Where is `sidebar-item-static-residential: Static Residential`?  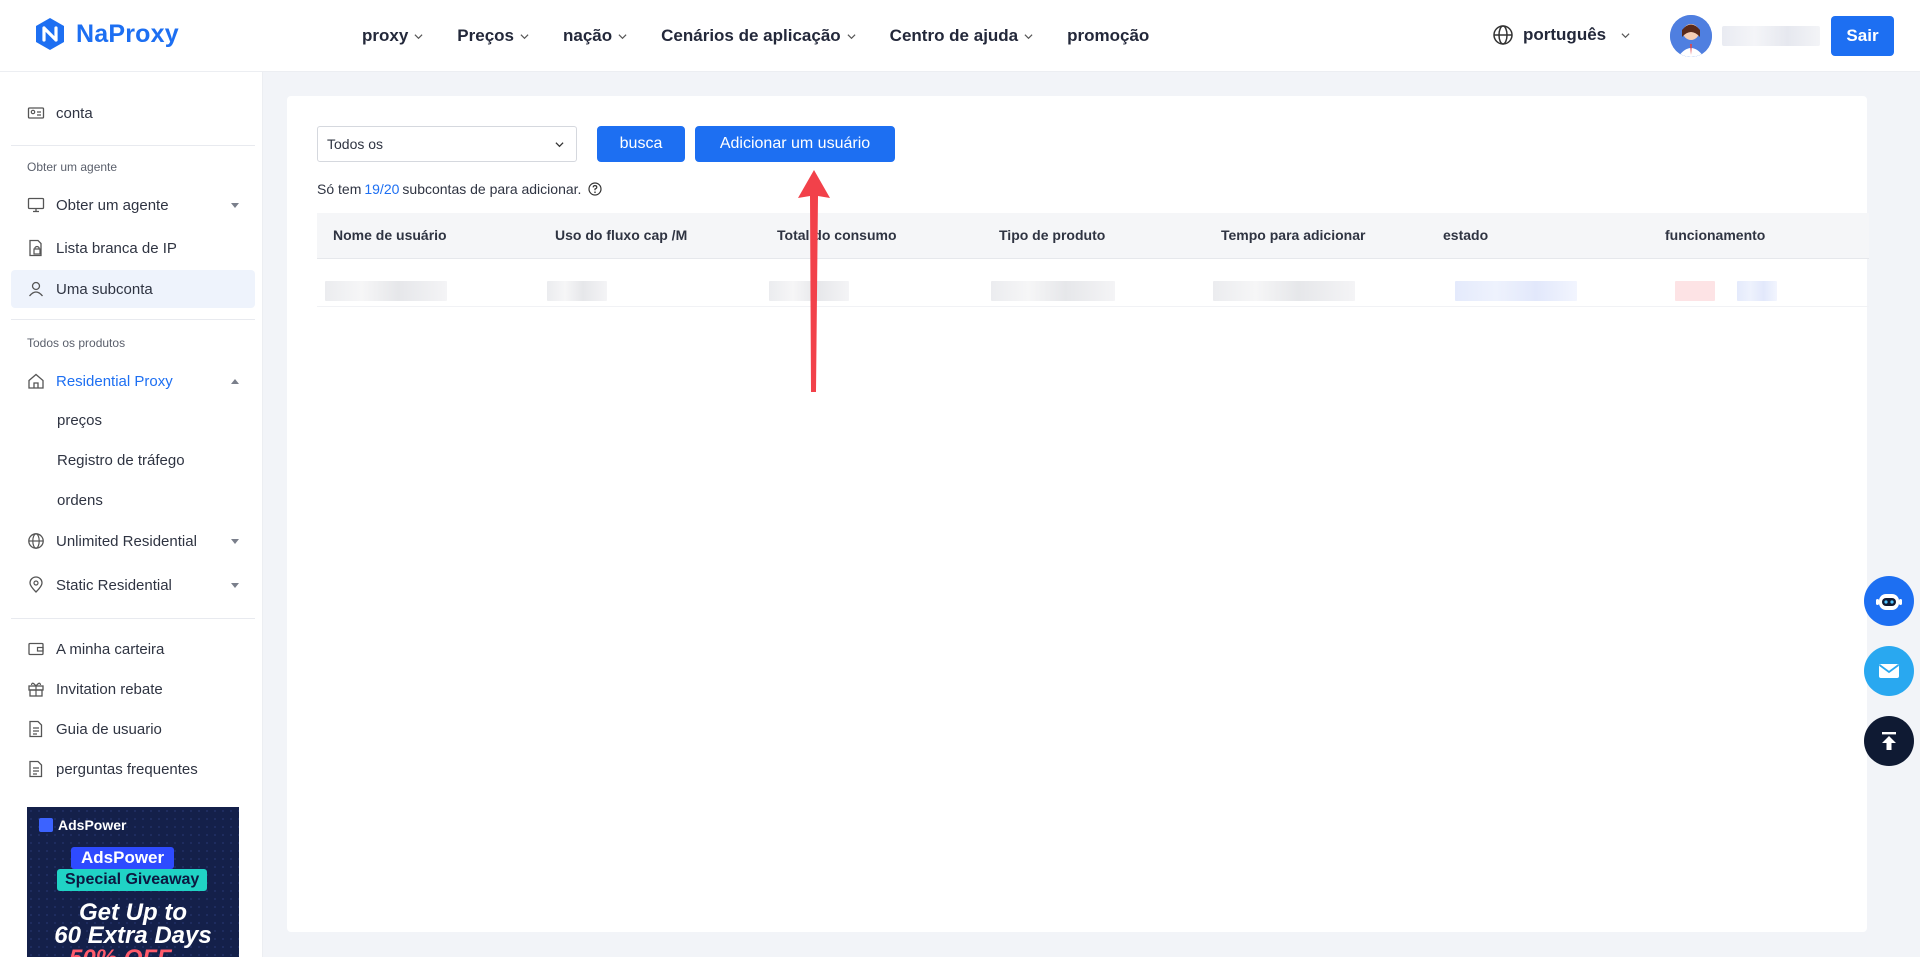
sidebar-item-static-residential: Static Residential is located at coordinates (133, 585).